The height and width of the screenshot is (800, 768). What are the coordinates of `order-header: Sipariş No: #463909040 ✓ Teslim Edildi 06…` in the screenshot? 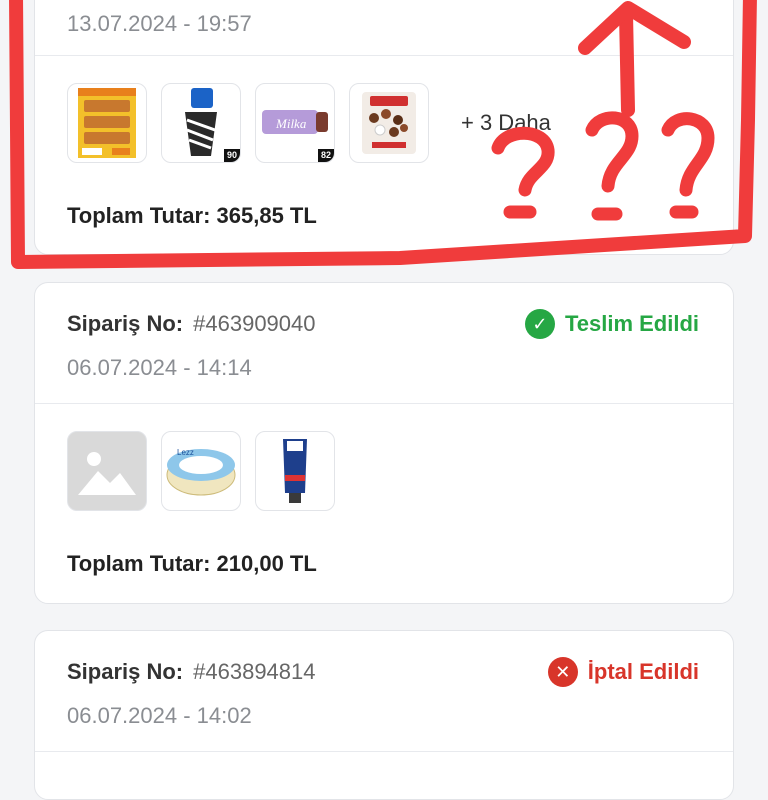 It's located at (384, 343).